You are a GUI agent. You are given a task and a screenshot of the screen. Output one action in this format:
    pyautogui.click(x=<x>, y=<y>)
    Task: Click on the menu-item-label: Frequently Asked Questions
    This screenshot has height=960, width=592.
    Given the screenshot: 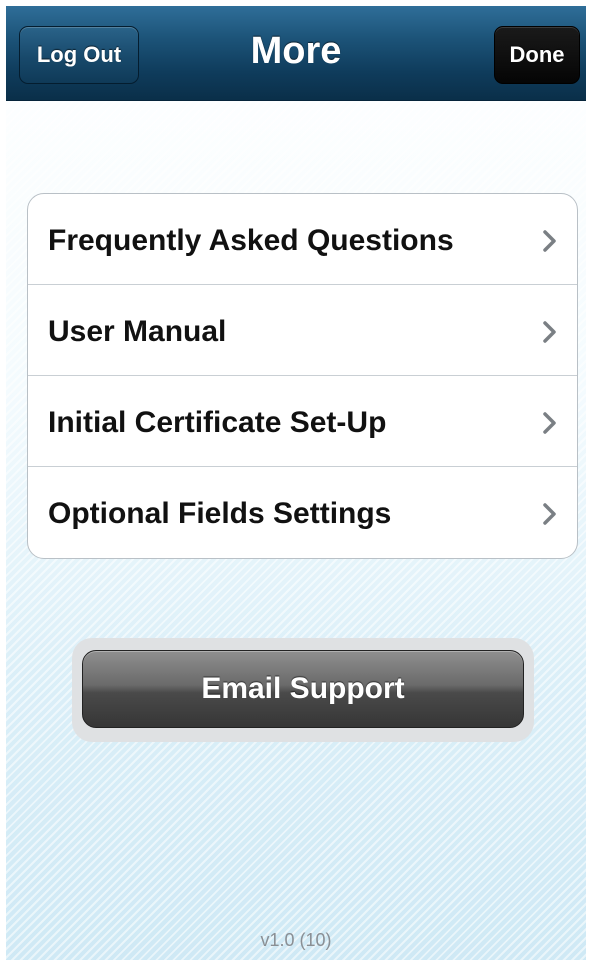 What is the action you would take?
    pyautogui.click(x=251, y=240)
    